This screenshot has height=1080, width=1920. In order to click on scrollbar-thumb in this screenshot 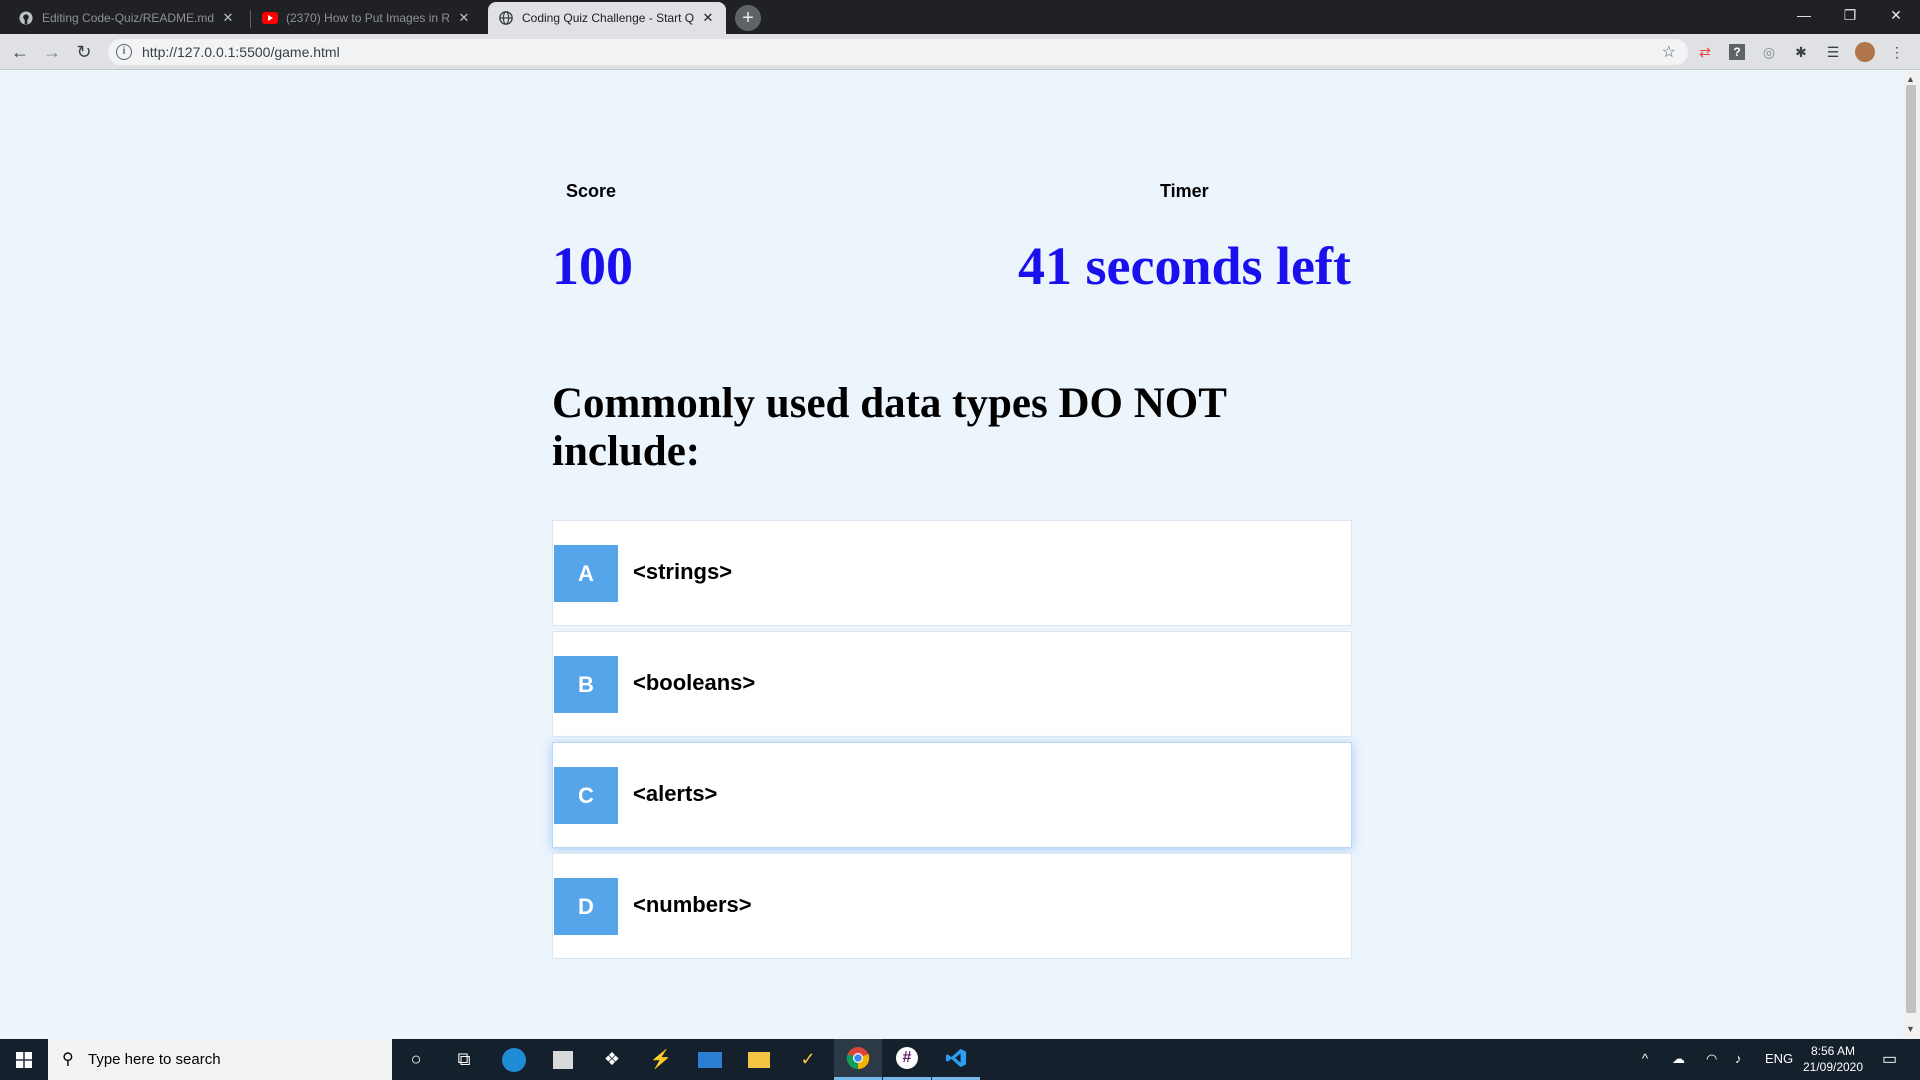, I will do `click(1911, 549)`.